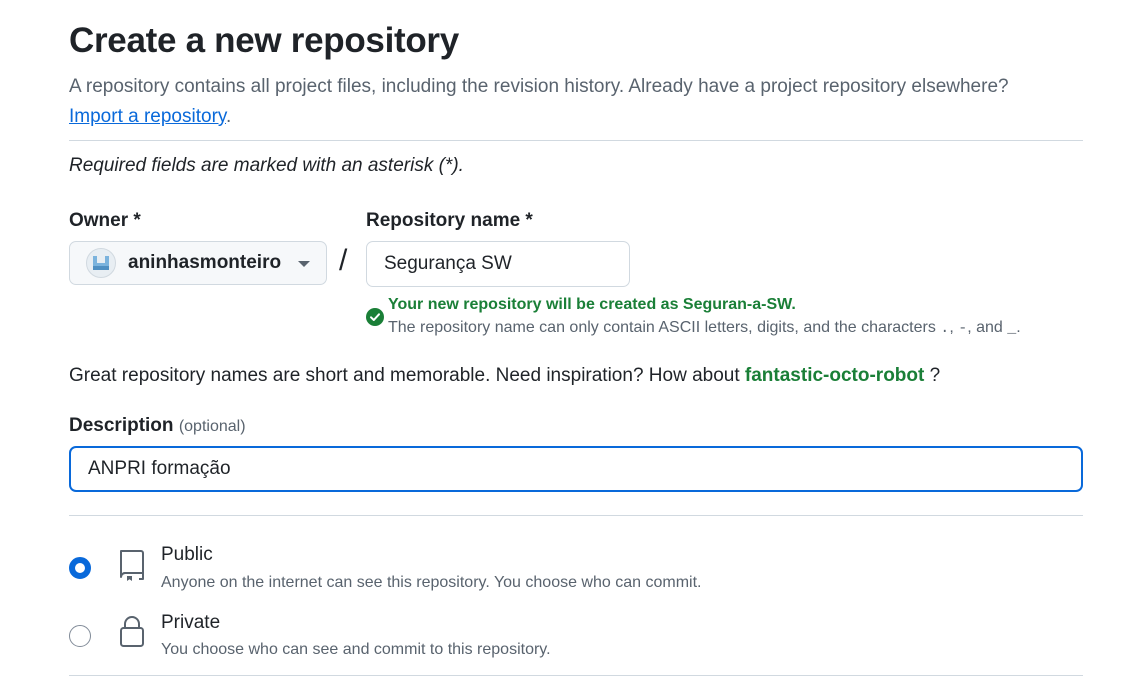 The width and height of the screenshot is (1147, 681). What do you see at coordinates (449, 220) in the screenshot?
I see `repo-name-label: Repository name *` at bounding box center [449, 220].